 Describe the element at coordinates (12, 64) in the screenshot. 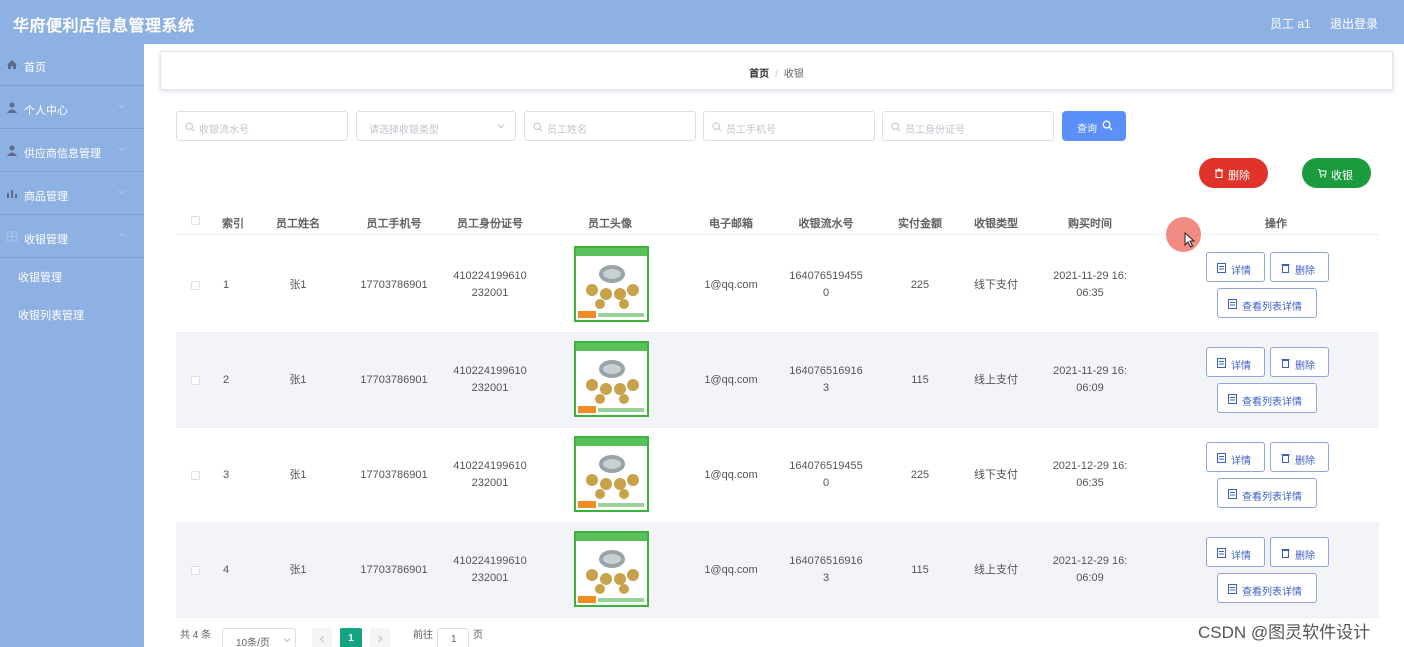

I see `home-icon` at that location.